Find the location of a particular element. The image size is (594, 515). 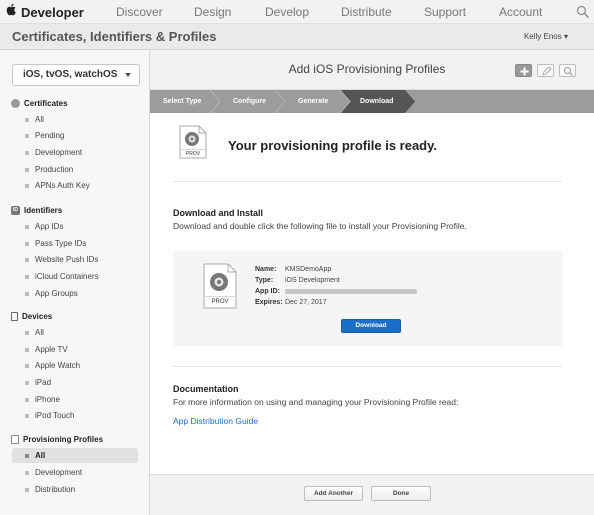

type-label: Type: is located at coordinates (264, 280).